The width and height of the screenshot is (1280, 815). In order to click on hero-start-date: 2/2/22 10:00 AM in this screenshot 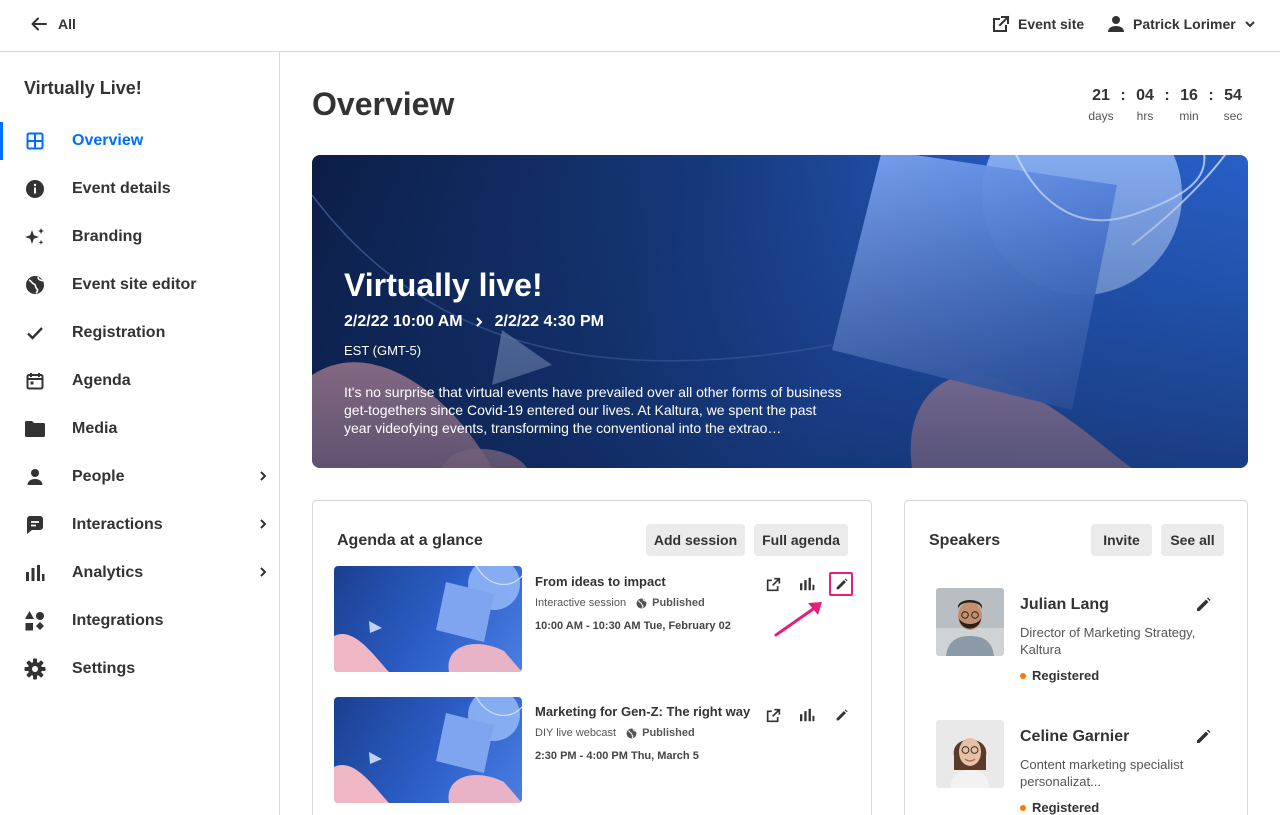, I will do `click(403, 321)`.